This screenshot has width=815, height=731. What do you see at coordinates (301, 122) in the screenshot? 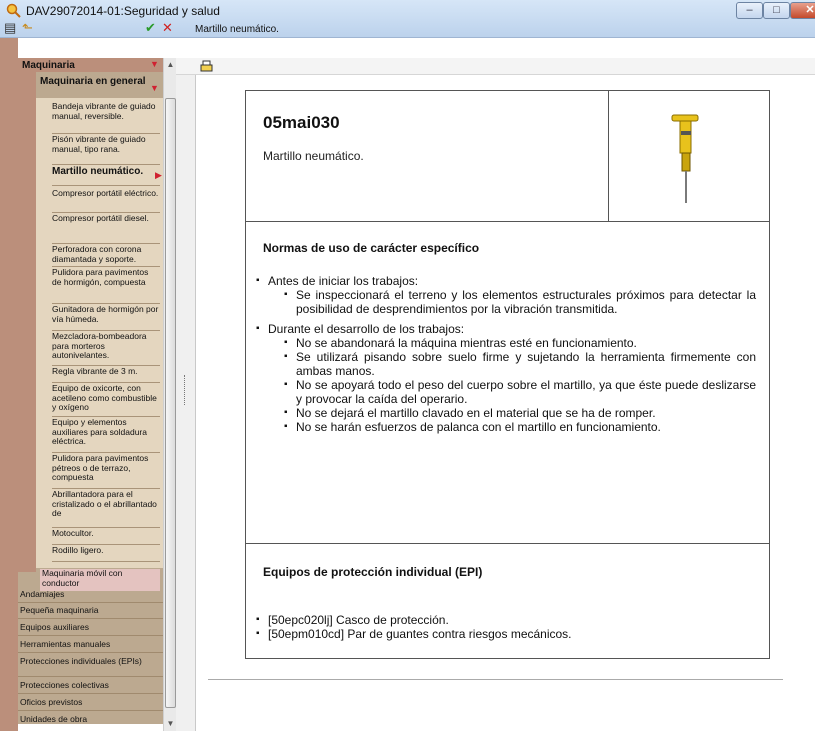
I see `item-code: 05mai030` at bounding box center [301, 122].